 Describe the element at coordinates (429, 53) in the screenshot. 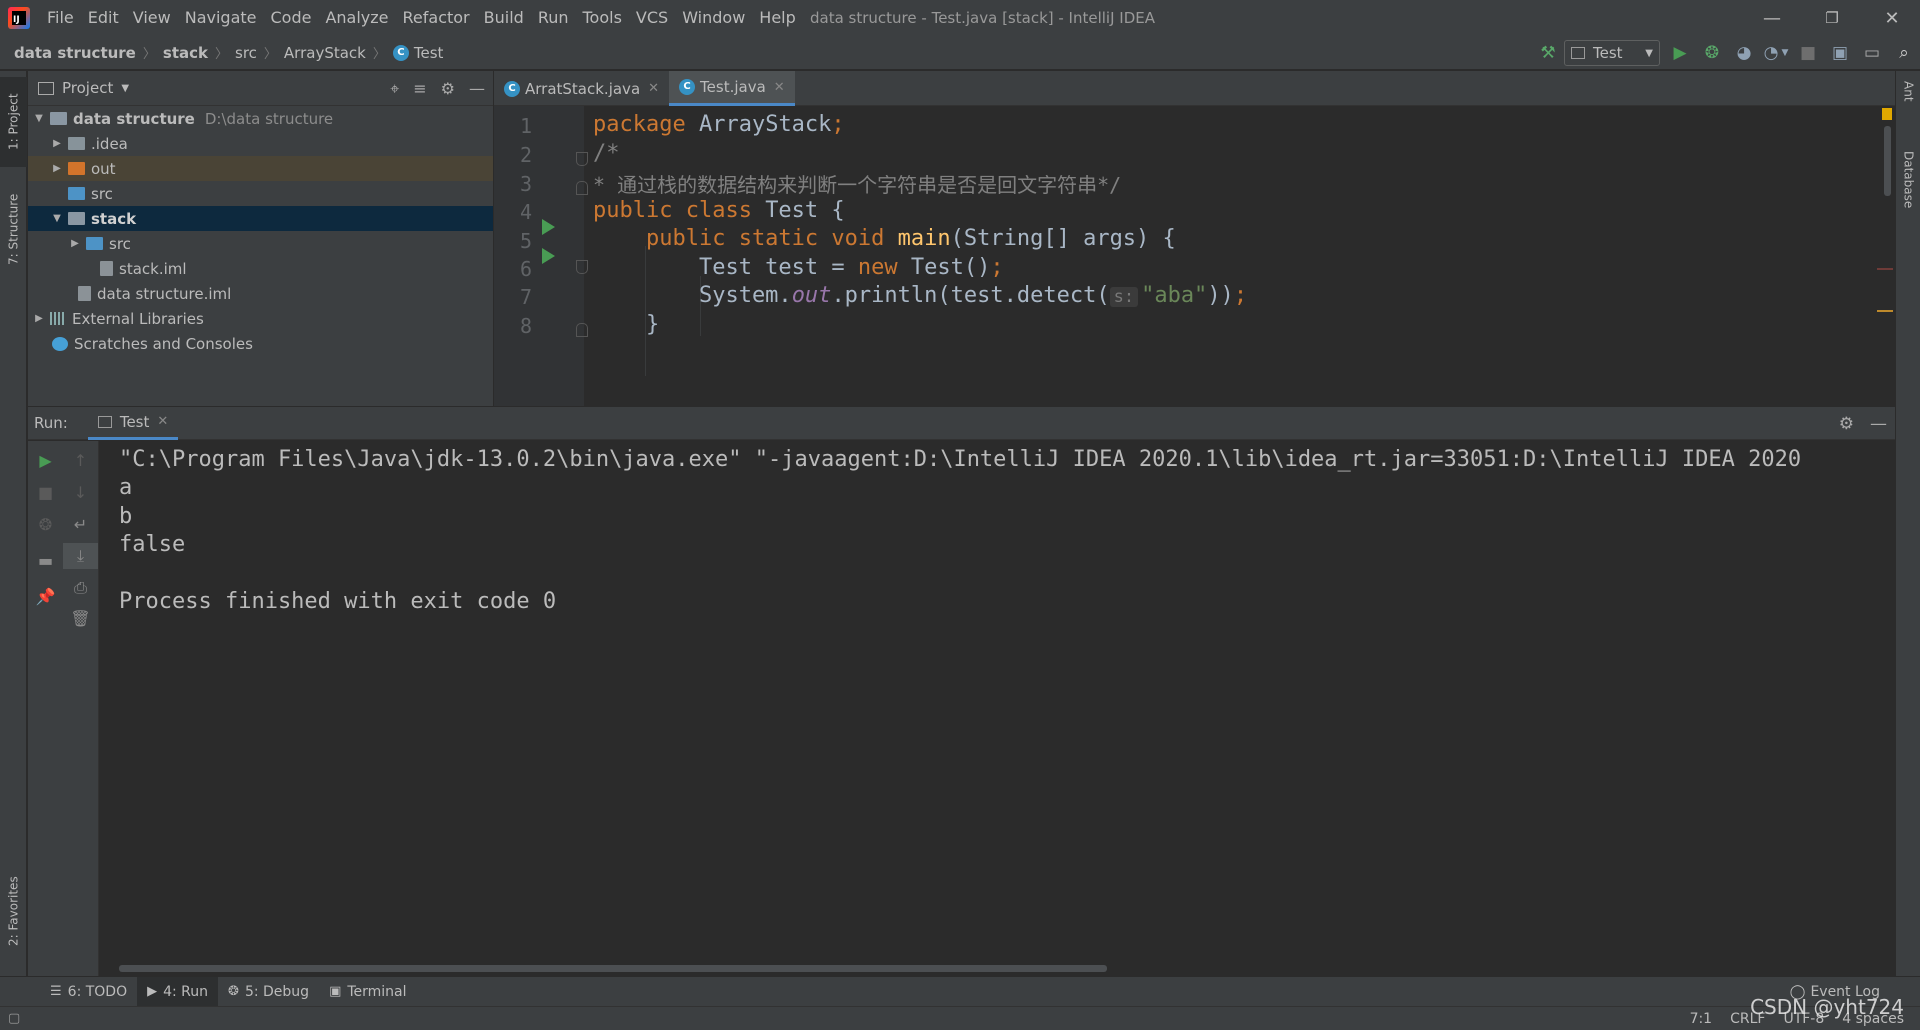

I see `breadcrumb-class: Test` at that location.